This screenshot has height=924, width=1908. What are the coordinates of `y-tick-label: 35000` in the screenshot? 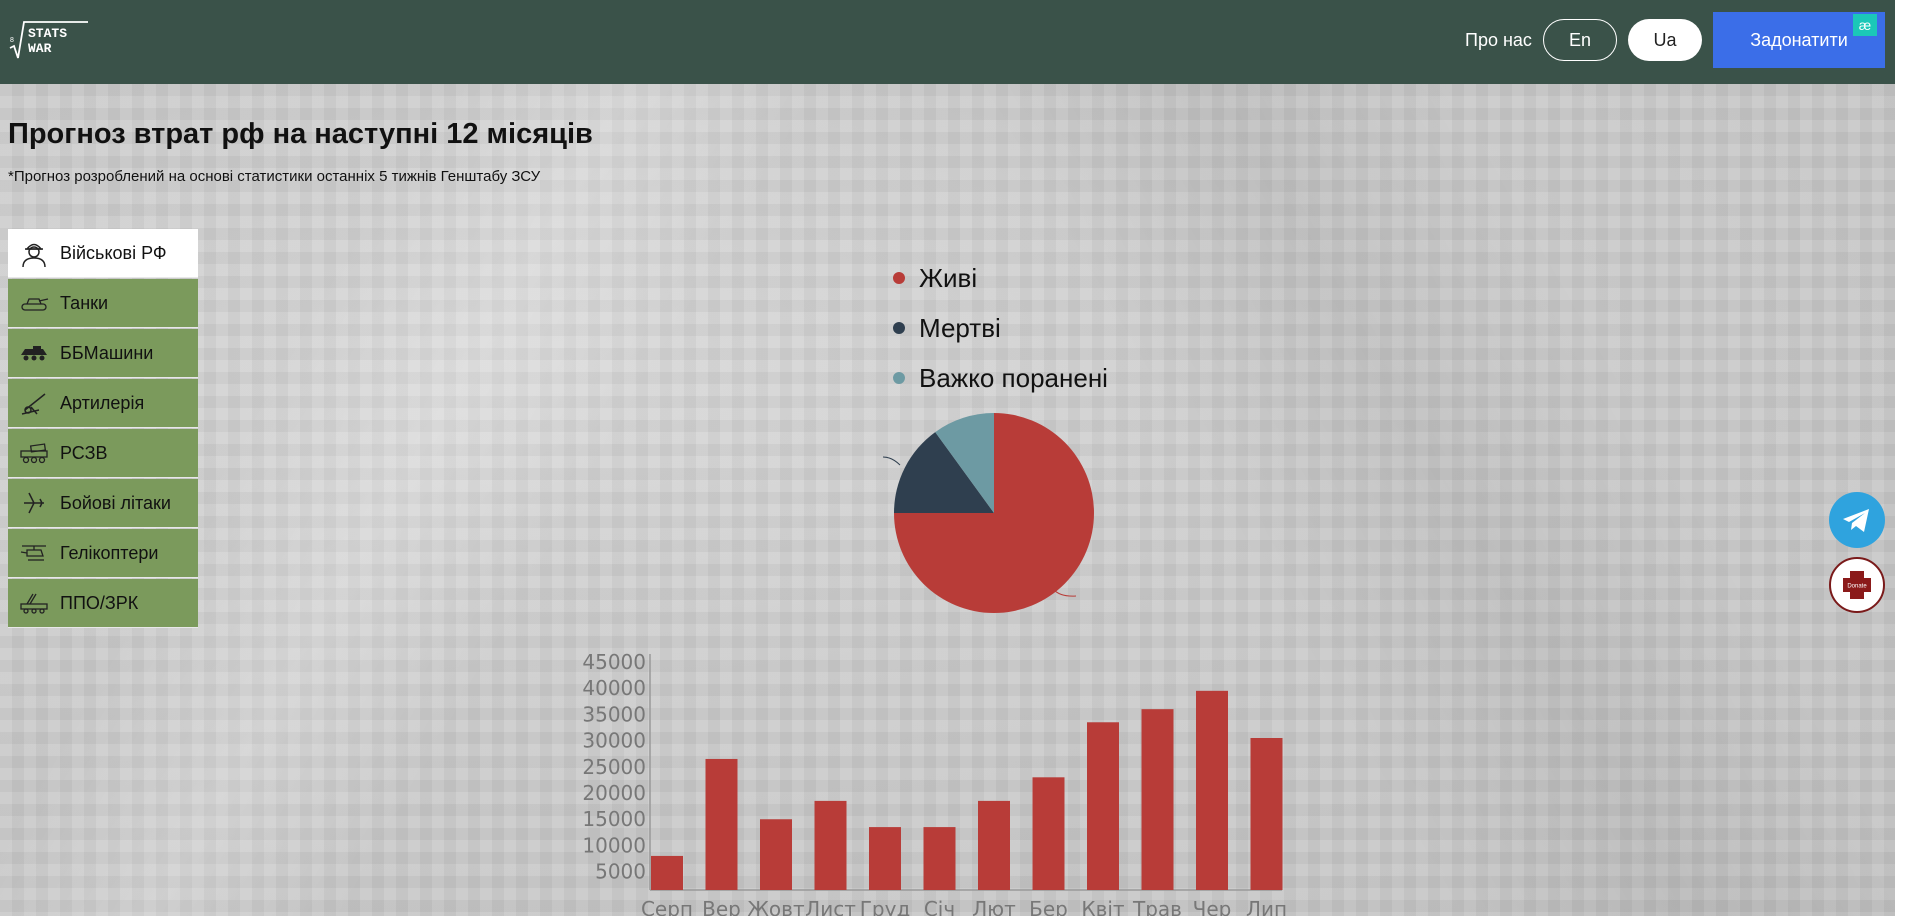 It's located at (614, 714).